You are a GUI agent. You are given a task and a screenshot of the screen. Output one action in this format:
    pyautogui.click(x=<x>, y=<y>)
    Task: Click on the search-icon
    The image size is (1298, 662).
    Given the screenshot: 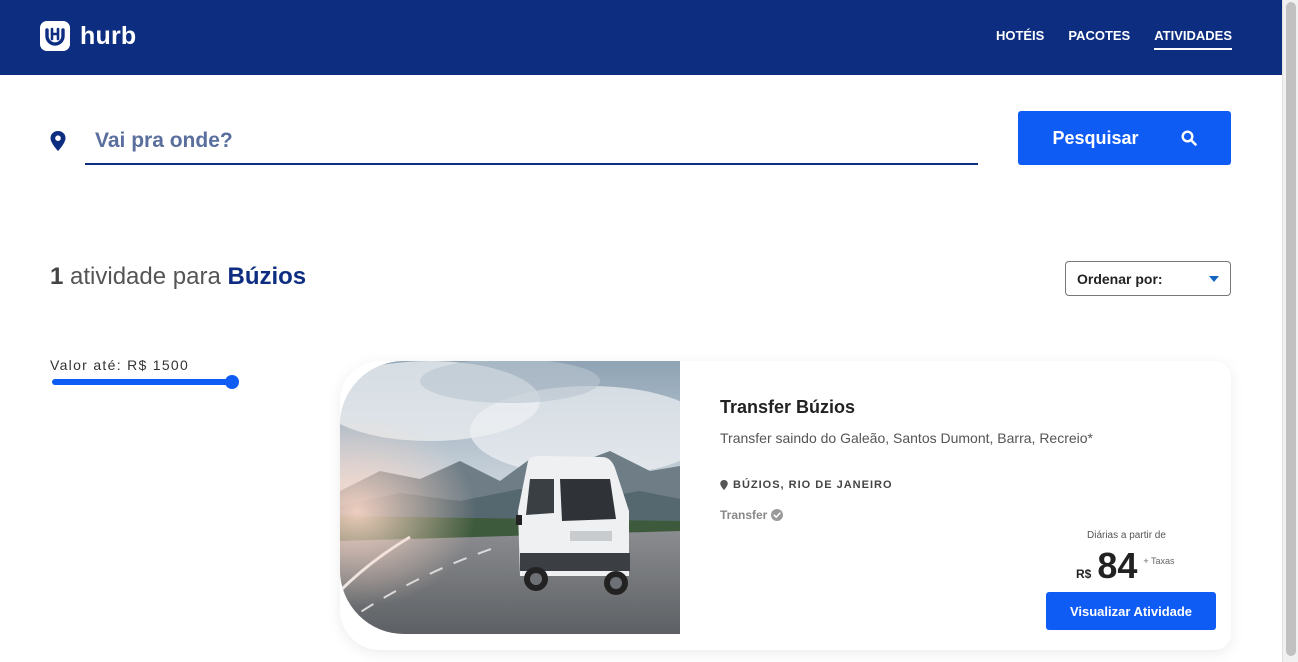 What is the action you would take?
    pyautogui.click(x=1189, y=138)
    